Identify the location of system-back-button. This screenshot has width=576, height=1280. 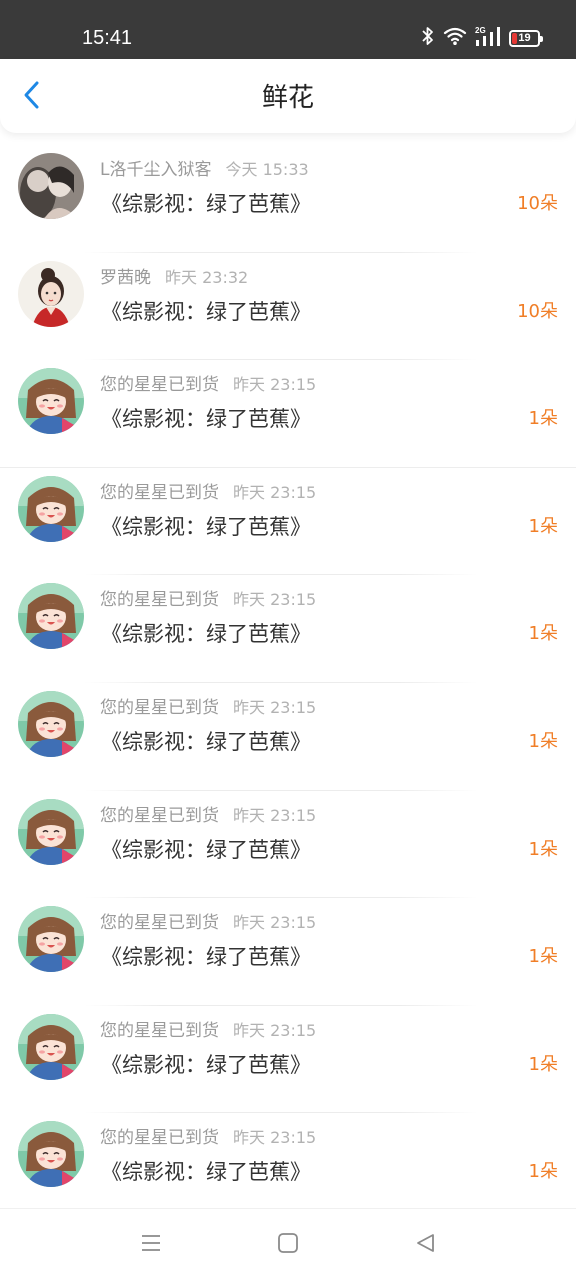
(425, 1245).